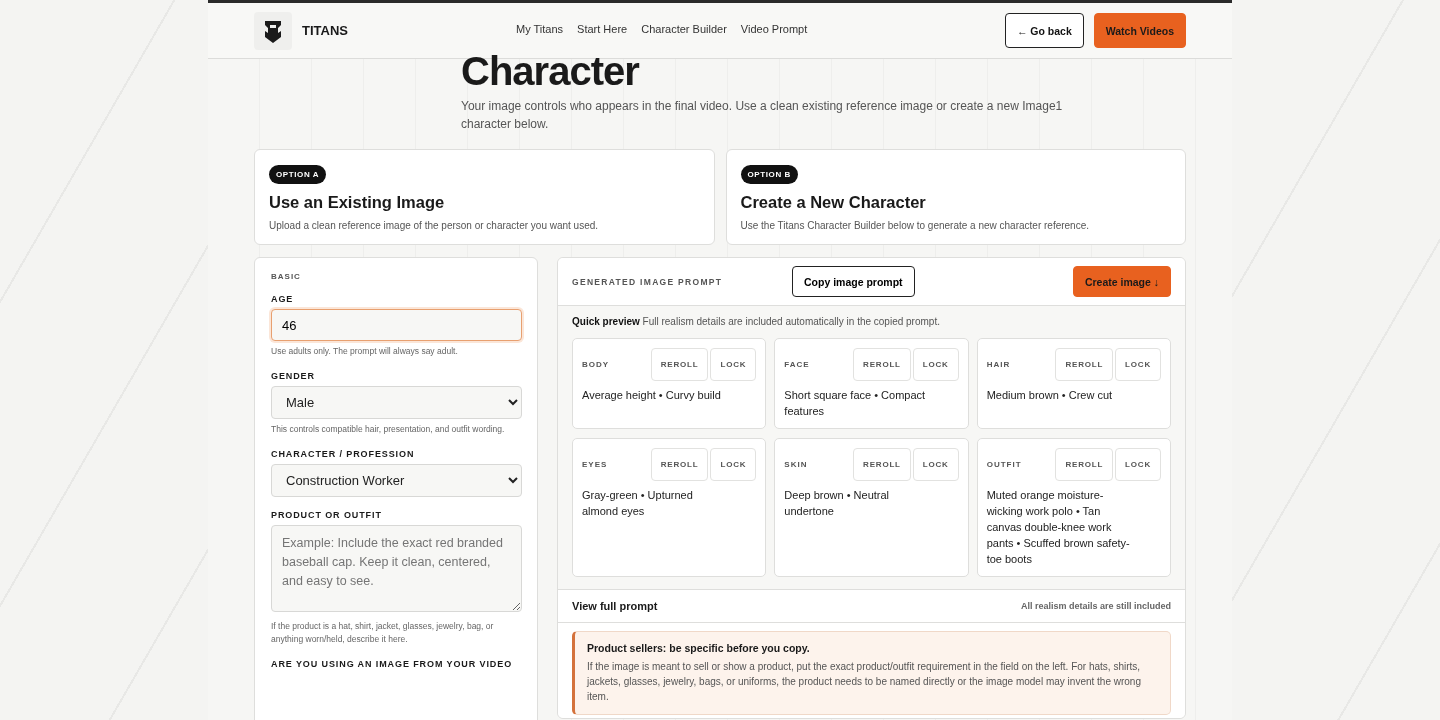 This screenshot has width=1440, height=720. I want to click on option-description: Upload a clean reference image of the person or character you want used., so click(434, 225).